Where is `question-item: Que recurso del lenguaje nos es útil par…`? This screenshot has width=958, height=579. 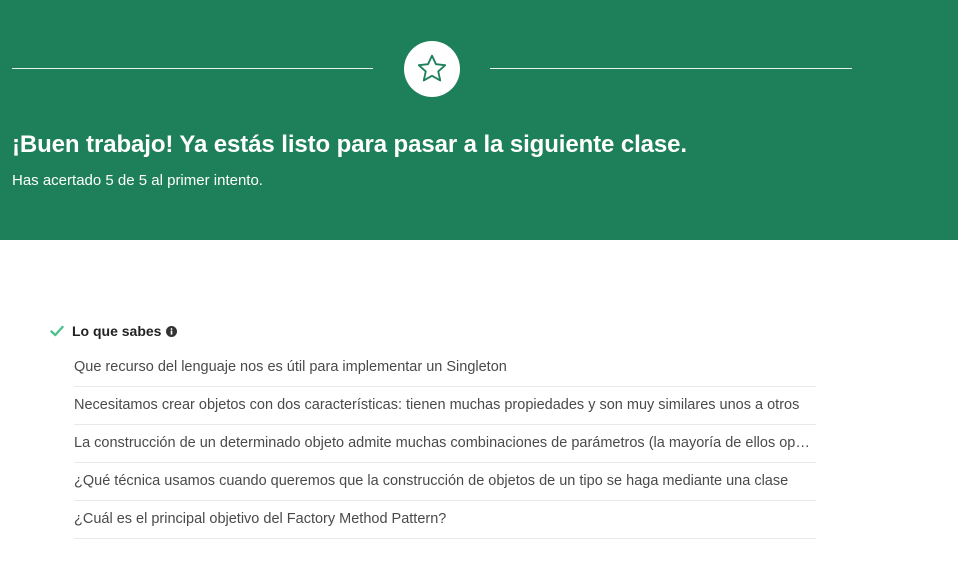 question-item: Que recurso del lenguaje nos es útil par… is located at coordinates (445, 368).